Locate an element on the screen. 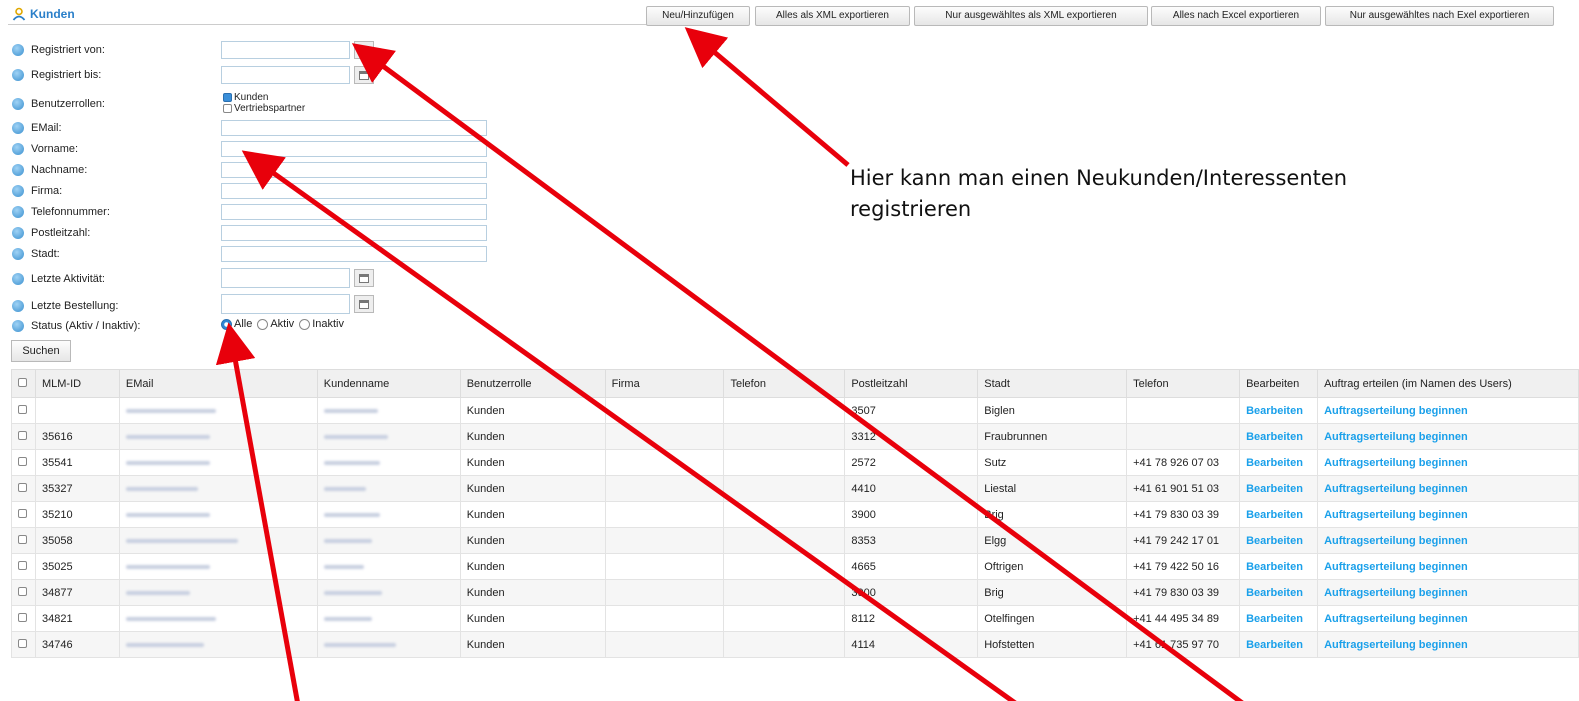 The height and width of the screenshot is (701, 1579). filter-city: Stadt: is located at coordinates (36, 254).